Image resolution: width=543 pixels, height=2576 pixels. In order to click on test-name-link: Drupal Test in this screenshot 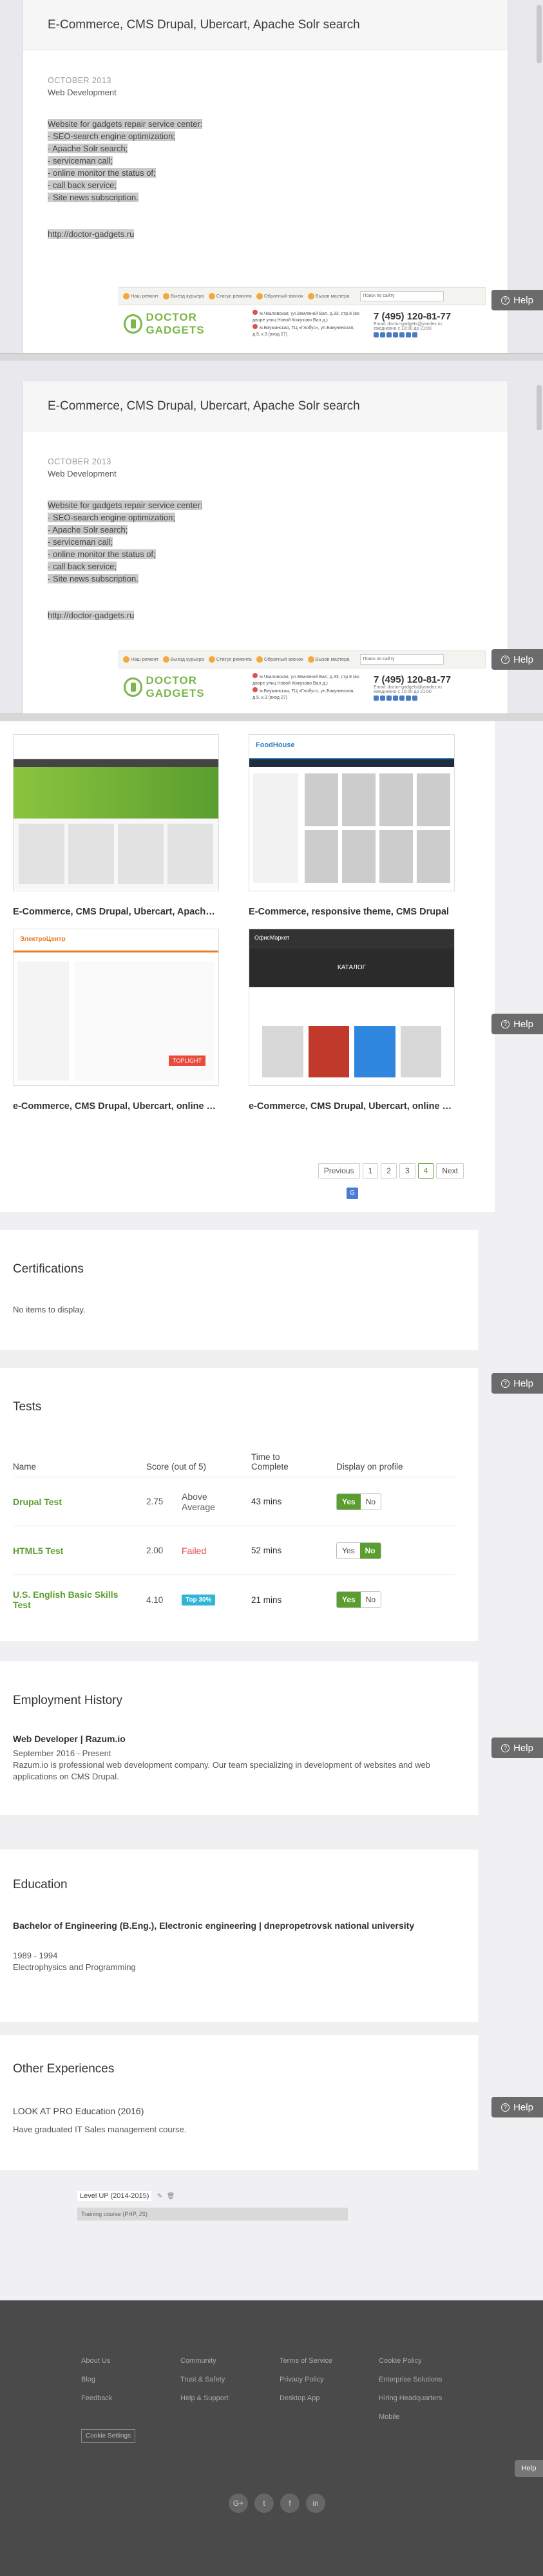, I will do `click(37, 1502)`.